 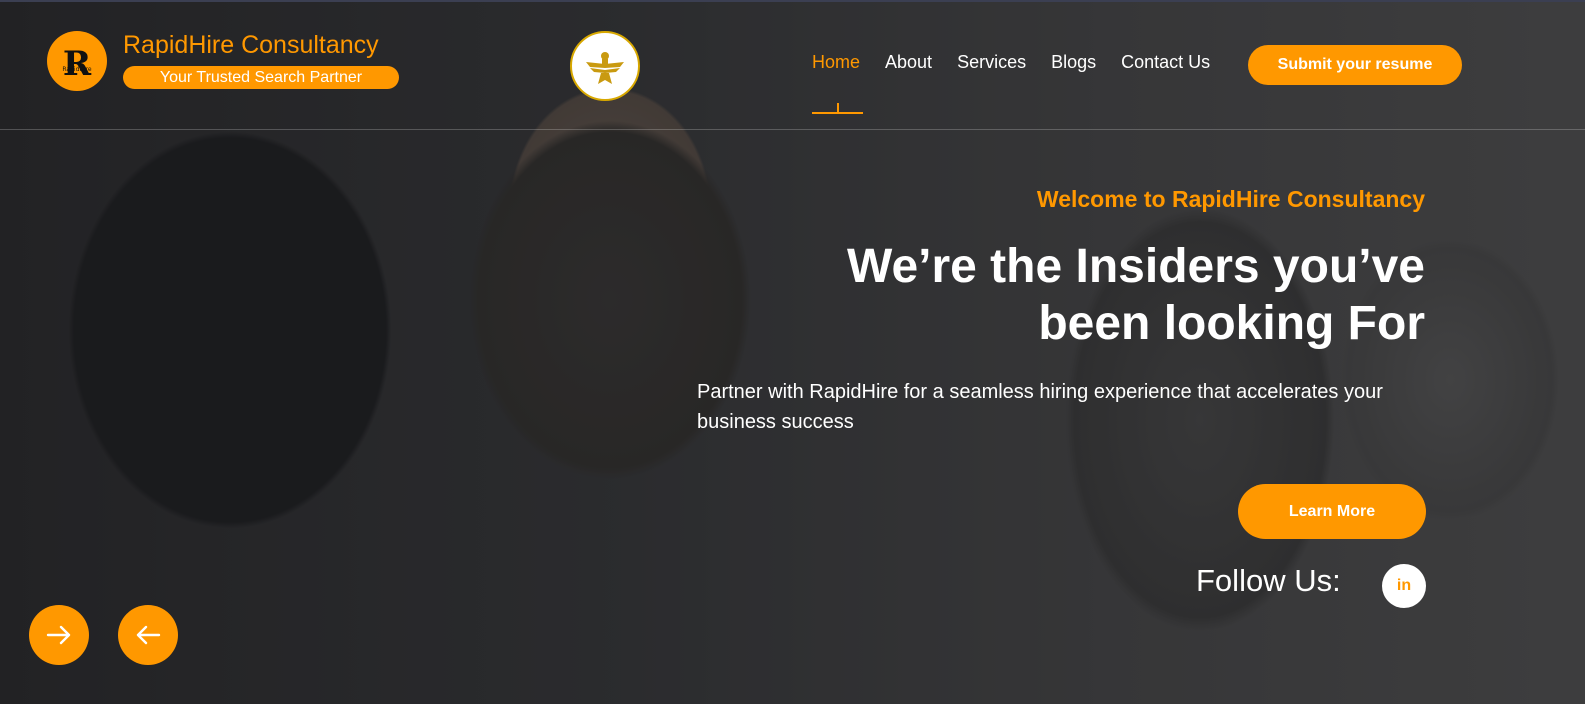 I want to click on nav-about: About, so click(x=908, y=62).